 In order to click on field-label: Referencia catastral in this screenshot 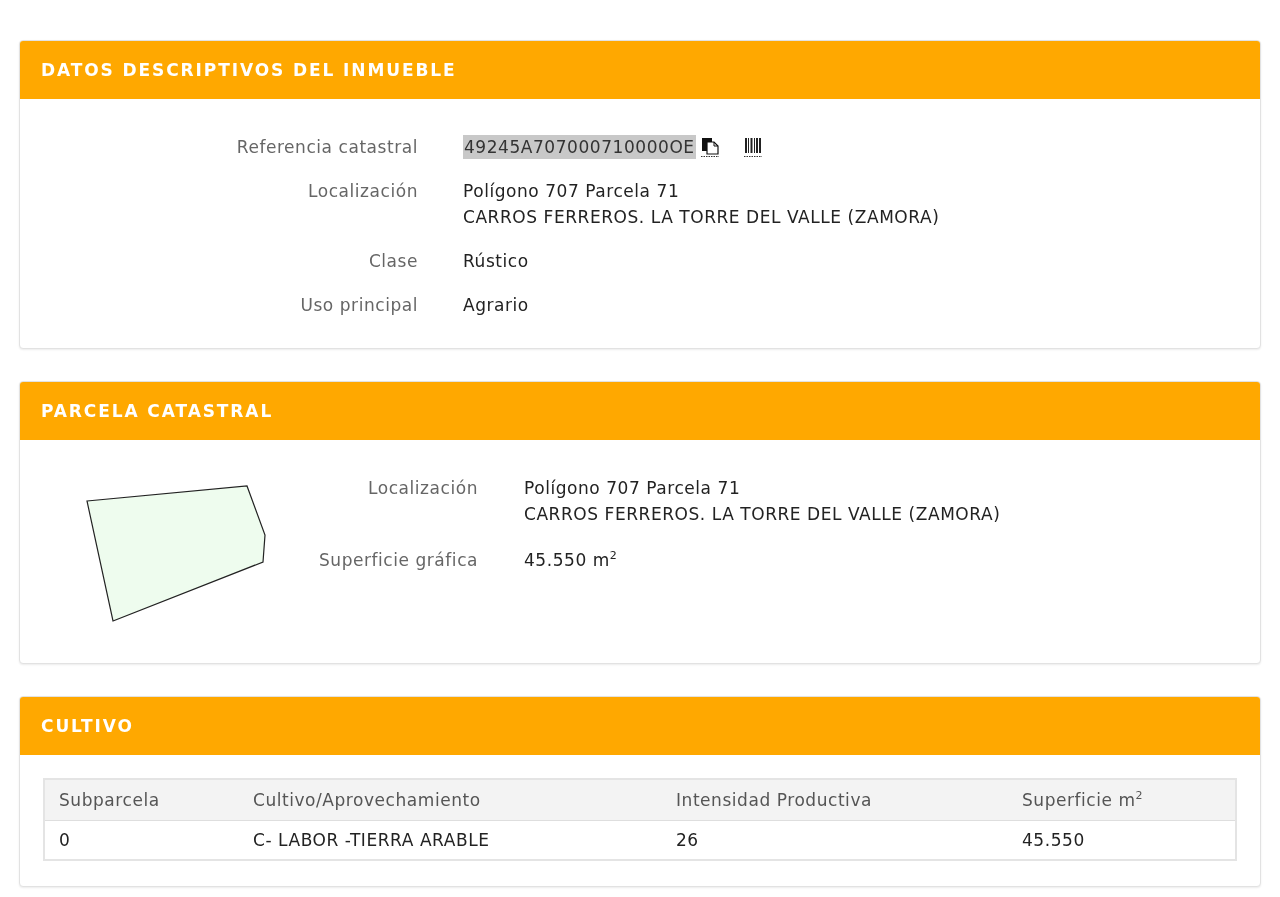, I will do `click(326, 147)`.